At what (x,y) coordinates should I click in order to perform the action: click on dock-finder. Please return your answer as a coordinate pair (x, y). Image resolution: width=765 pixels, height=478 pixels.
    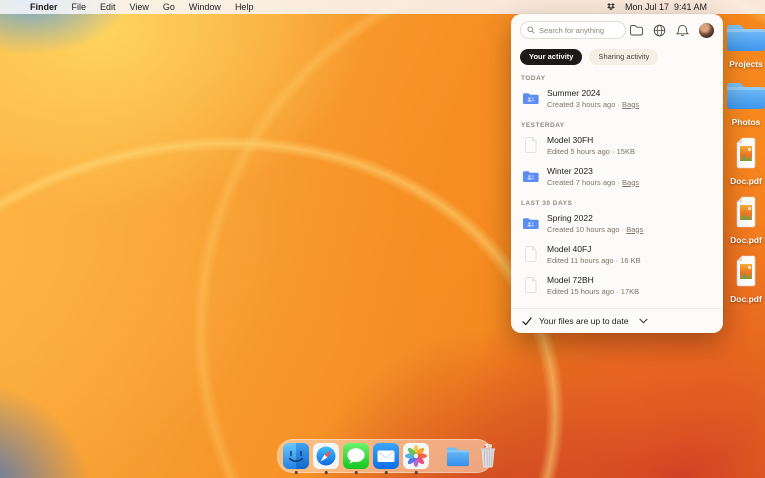
    Looking at the image, I should click on (296, 458).